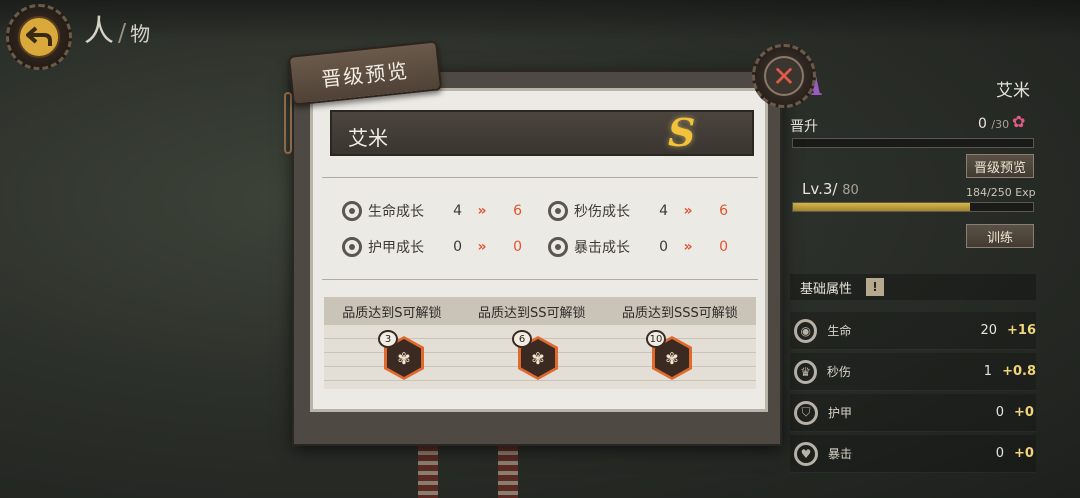  I want to click on flower-icon: ✿, so click(1019, 121).